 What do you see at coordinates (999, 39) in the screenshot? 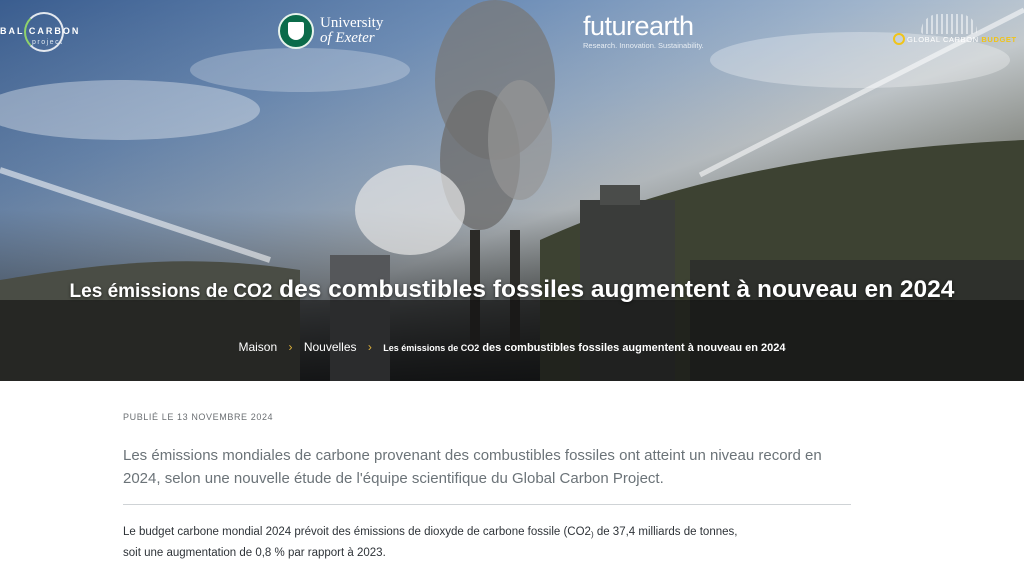
I see `gcb-logo-bold: BUDGET` at bounding box center [999, 39].